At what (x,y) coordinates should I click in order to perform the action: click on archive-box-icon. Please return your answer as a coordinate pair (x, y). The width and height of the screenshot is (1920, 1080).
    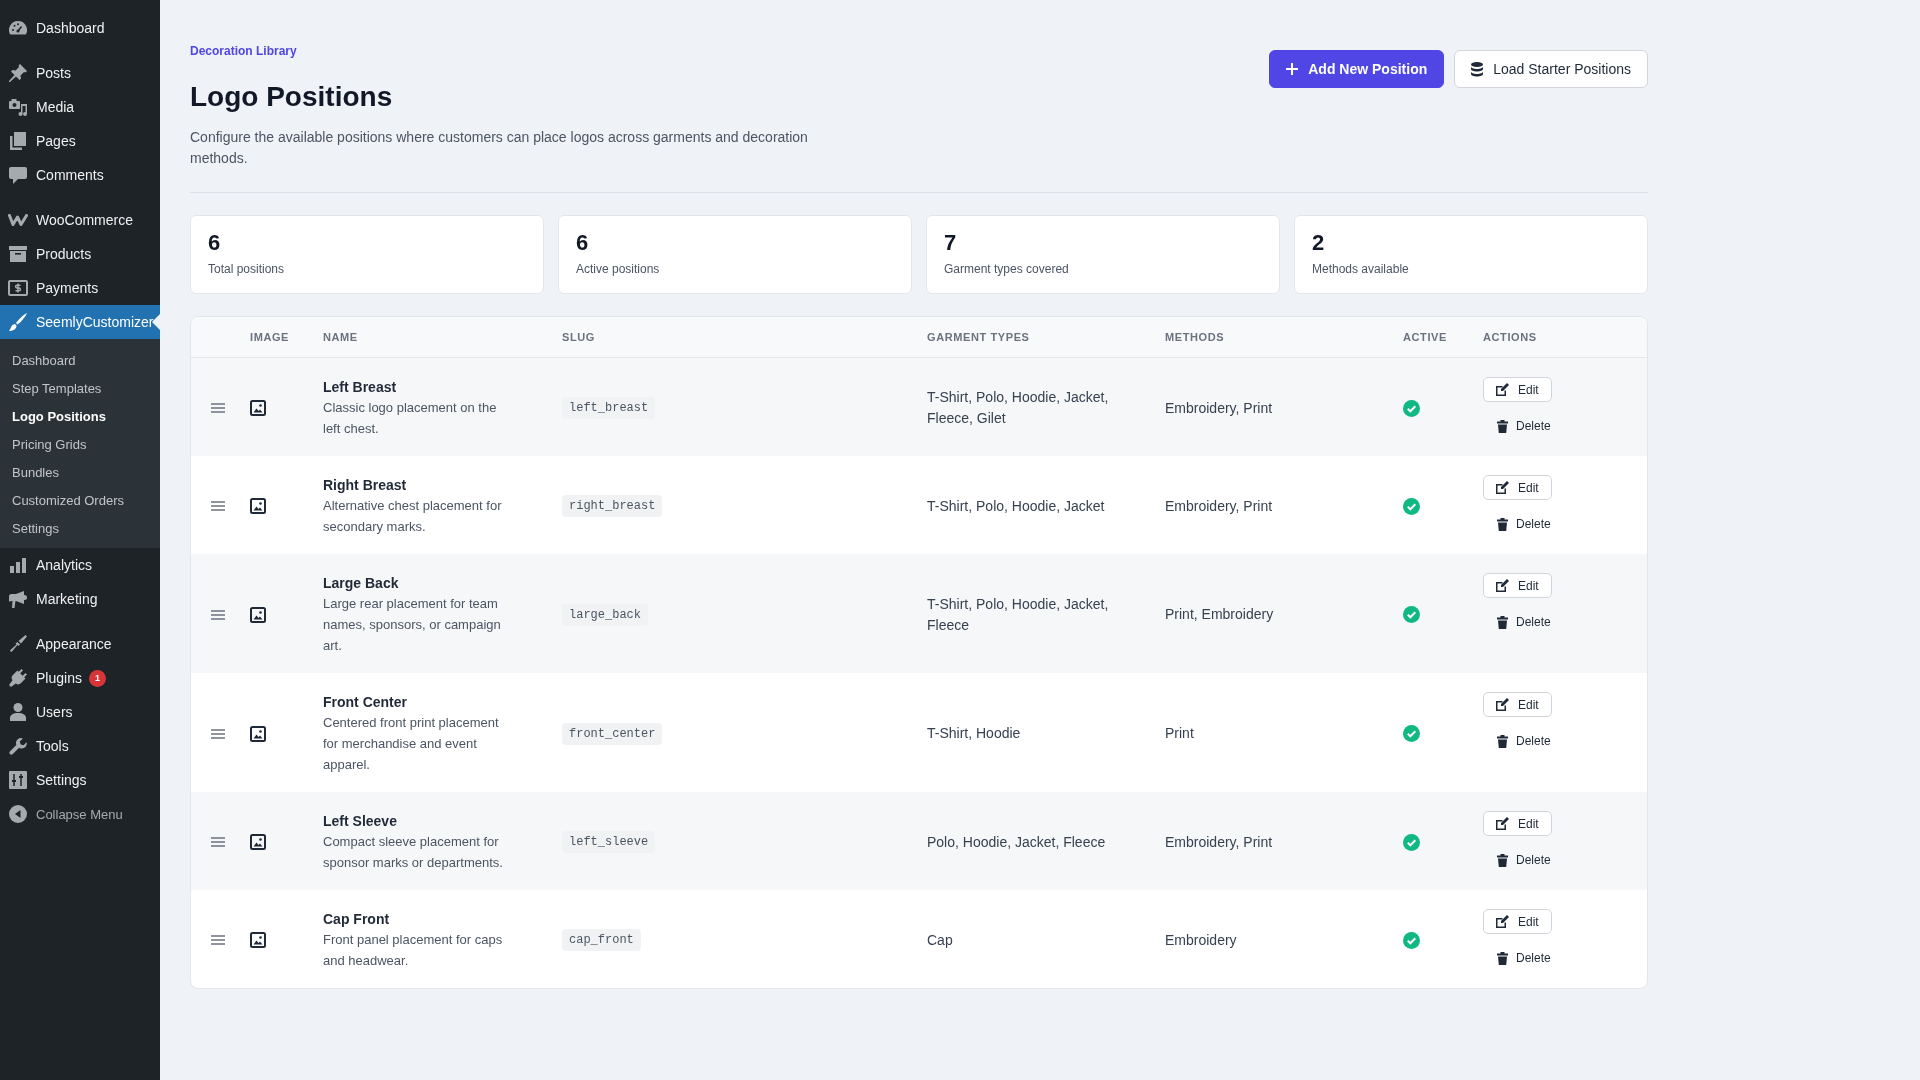
    Looking at the image, I should click on (18, 254).